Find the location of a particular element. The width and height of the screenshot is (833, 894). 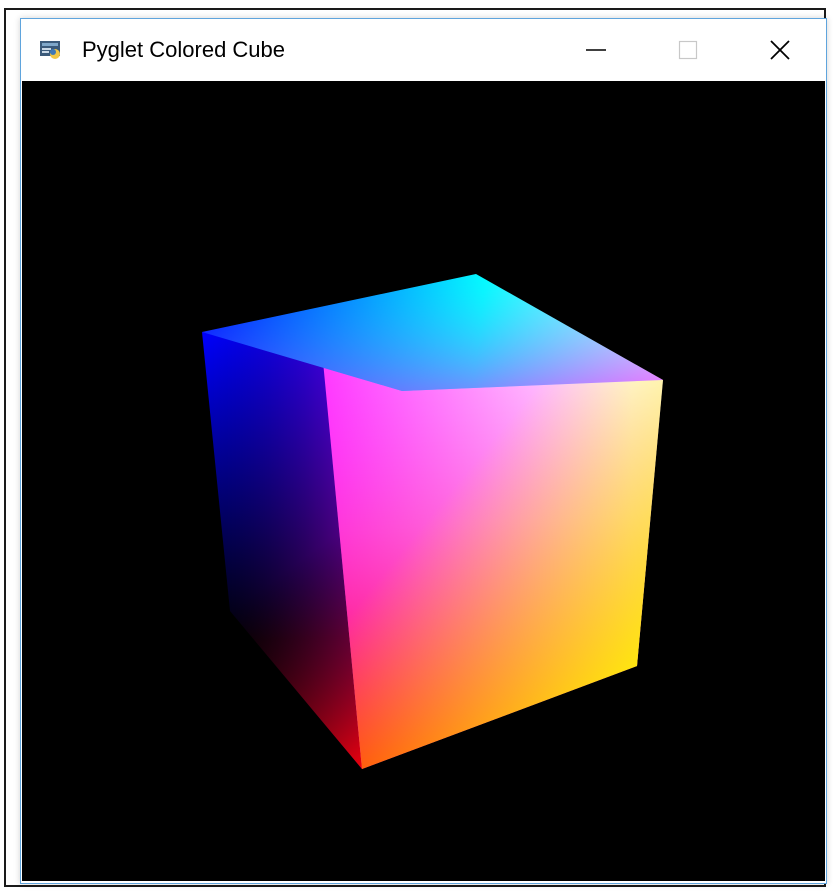

maximize-icon is located at coordinates (688, 50).